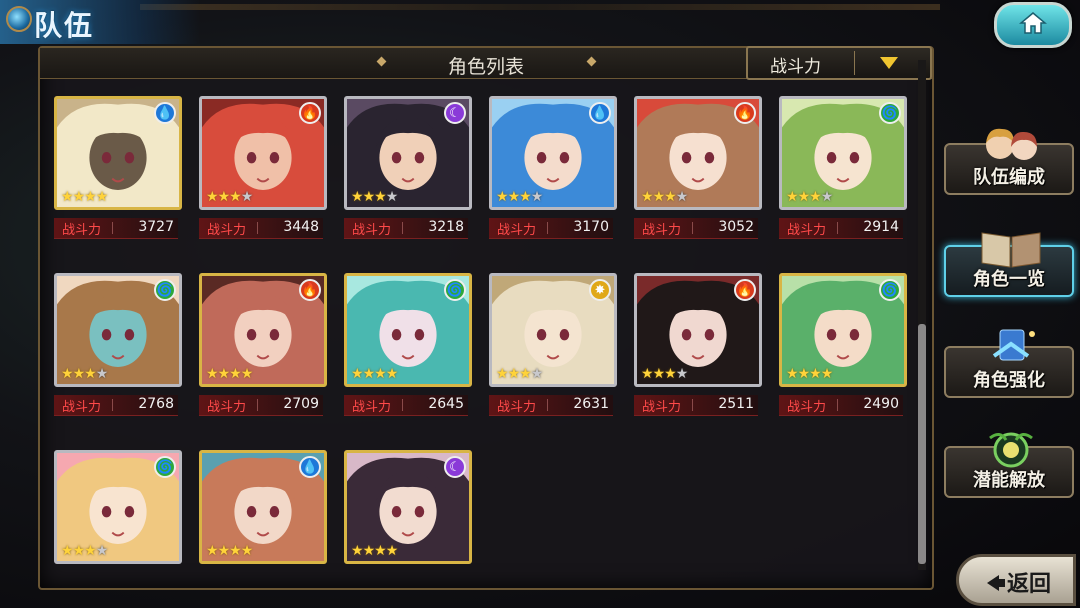 Image resolution: width=1080 pixels, height=608 pixels. What do you see at coordinates (1011, 144) in the screenshot?
I see `team-portraits-icon` at bounding box center [1011, 144].